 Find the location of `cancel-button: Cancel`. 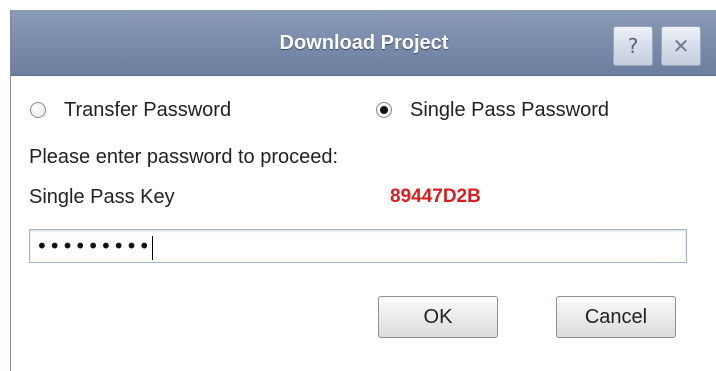

cancel-button: Cancel is located at coordinates (616, 317).